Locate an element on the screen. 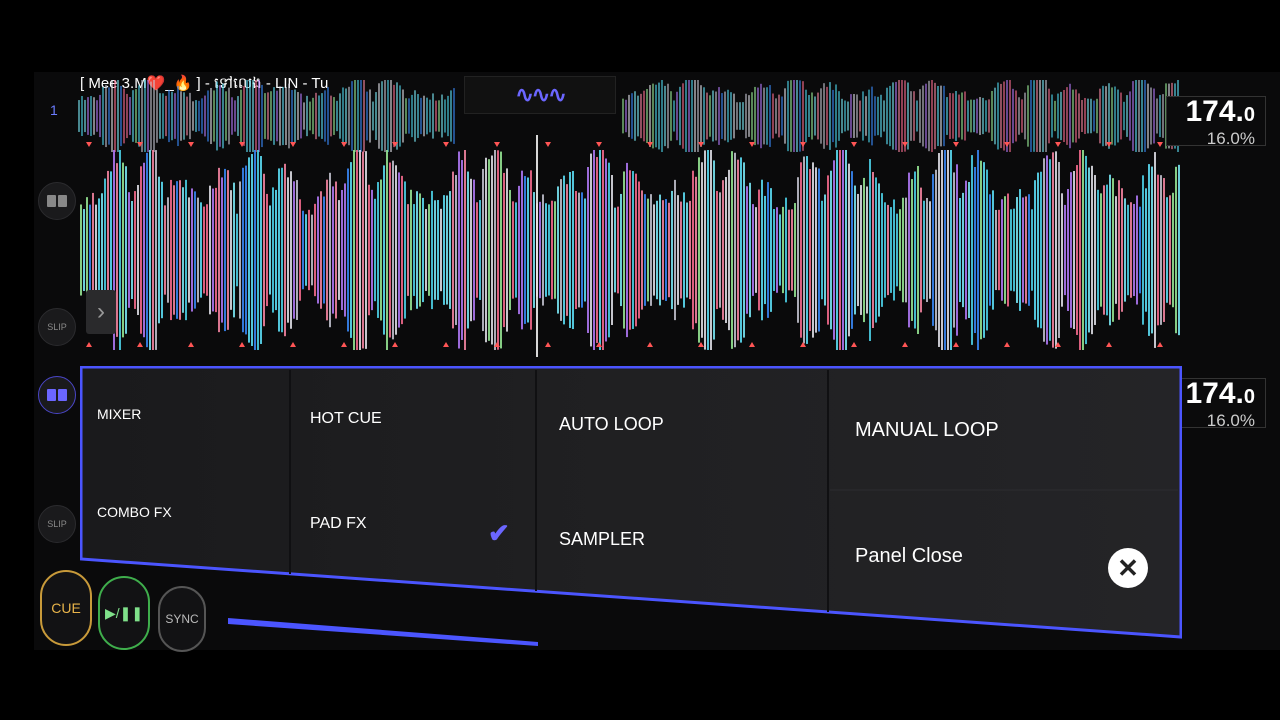 This screenshot has width=1280, height=720. deck1-slip-button: SLIP is located at coordinates (57, 327).